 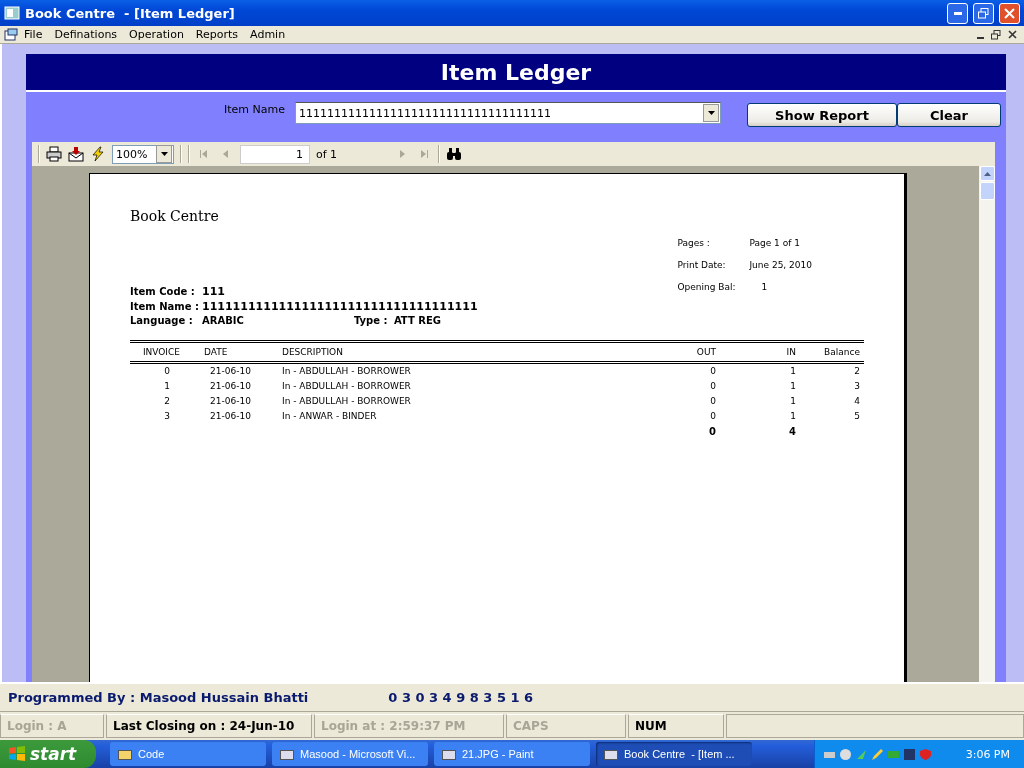 What do you see at coordinates (163, 291) in the screenshot?
I see `field-label: Item Code :` at bounding box center [163, 291].